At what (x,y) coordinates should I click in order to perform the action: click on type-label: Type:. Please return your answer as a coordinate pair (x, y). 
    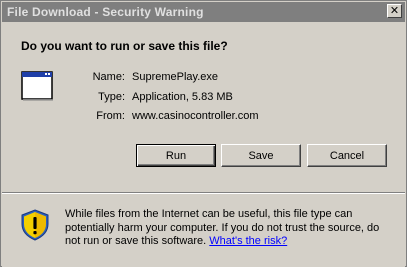
    Looking at the image, I should click on (111, 97).